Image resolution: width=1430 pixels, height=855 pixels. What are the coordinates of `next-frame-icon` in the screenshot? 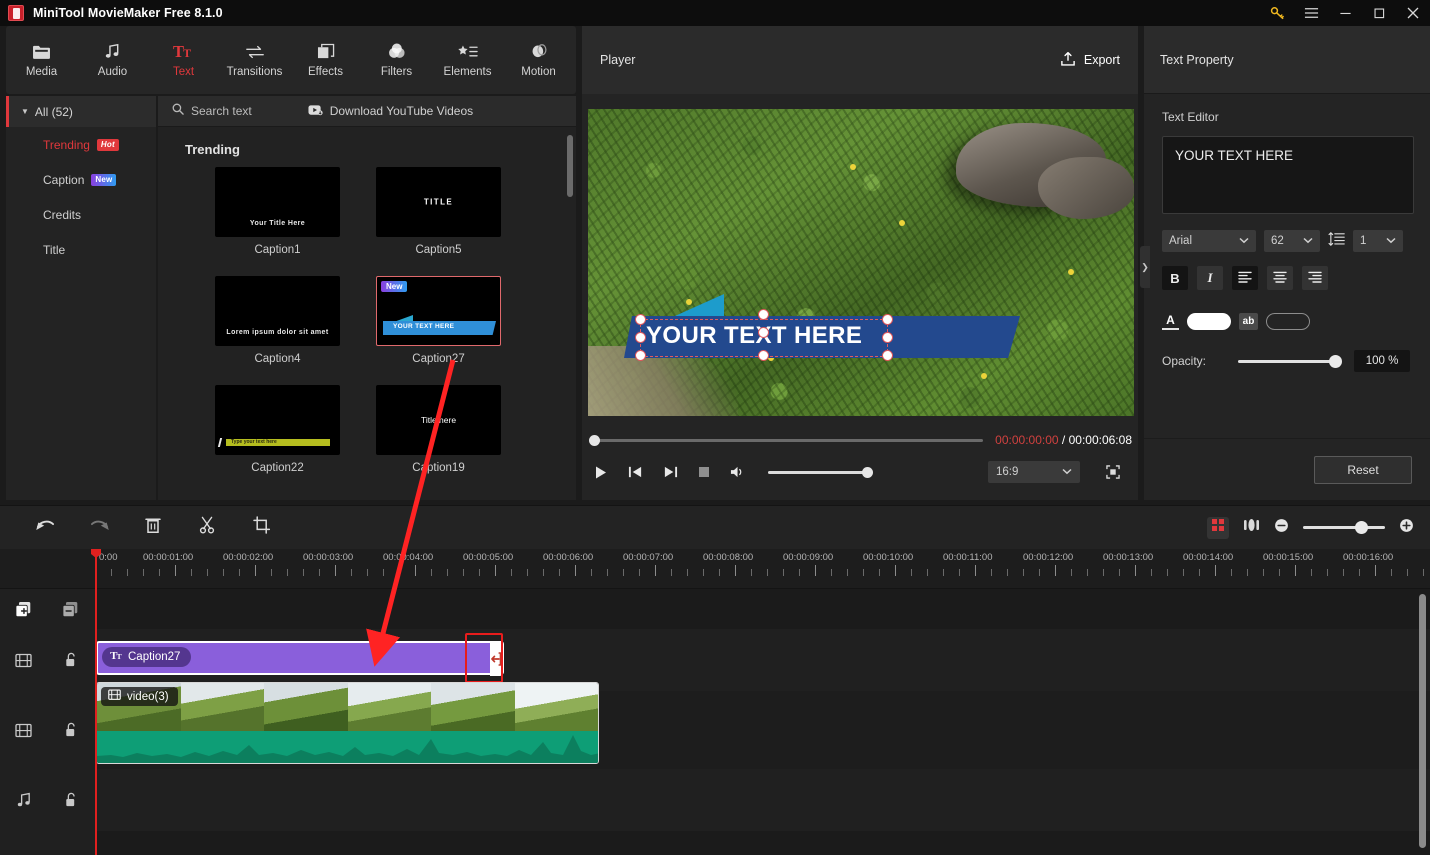 It's located at (670, 472).